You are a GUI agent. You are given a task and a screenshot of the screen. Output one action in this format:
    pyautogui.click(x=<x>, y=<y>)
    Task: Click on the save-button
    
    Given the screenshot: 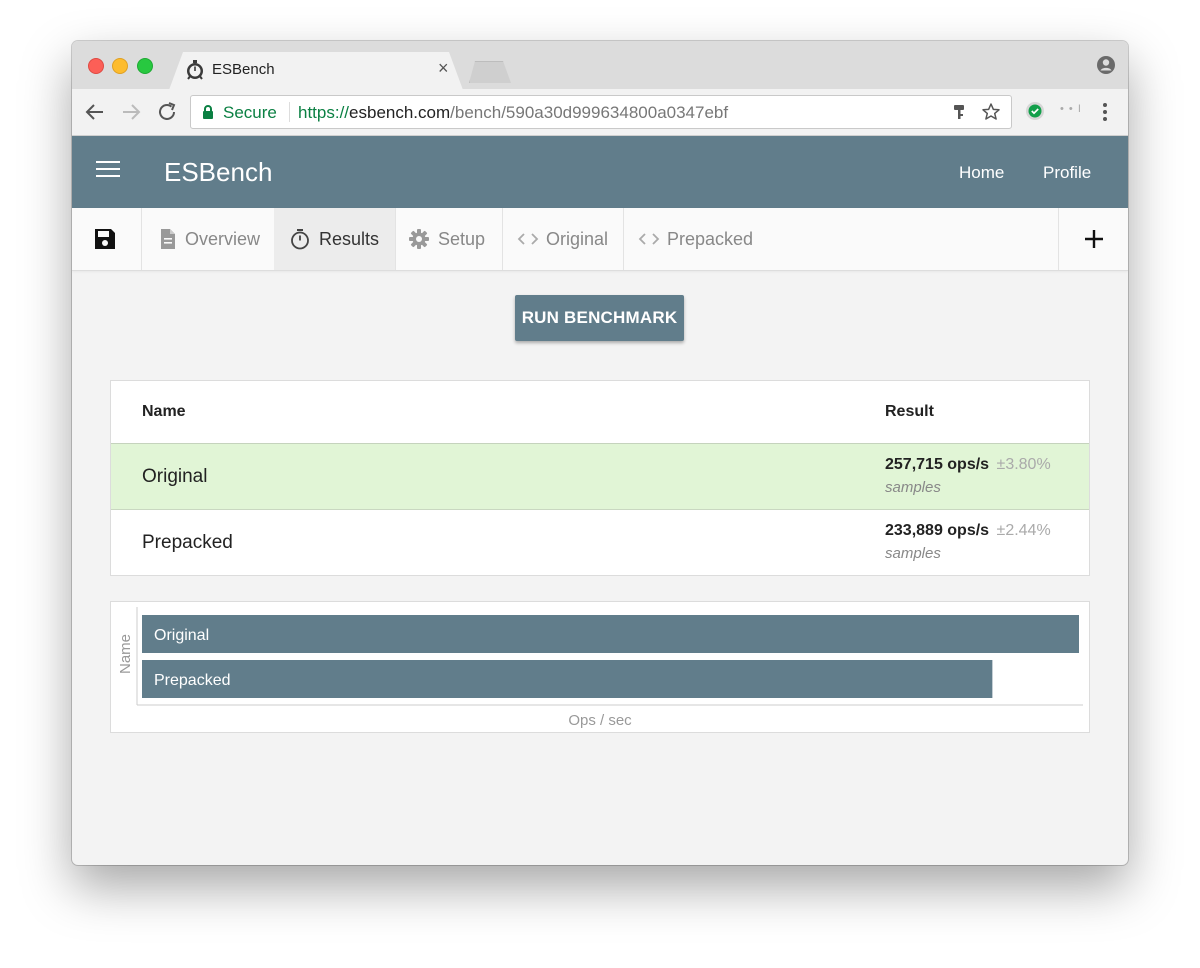 What is the action you would take?
    pyautogui.click(x=107, y=239)
    